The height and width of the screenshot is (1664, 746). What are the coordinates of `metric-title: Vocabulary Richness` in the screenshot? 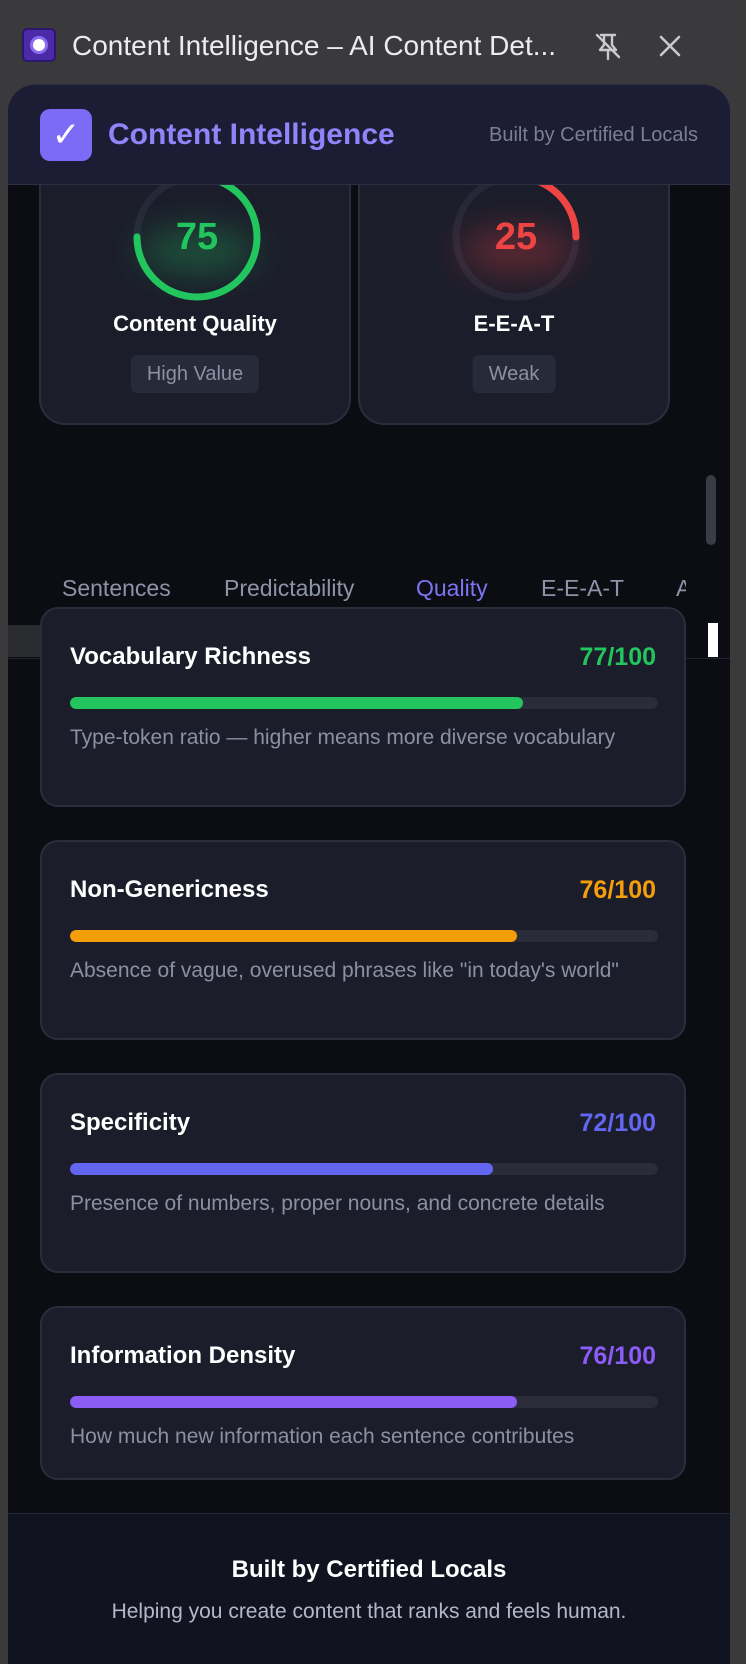 It's located at (190, 656).